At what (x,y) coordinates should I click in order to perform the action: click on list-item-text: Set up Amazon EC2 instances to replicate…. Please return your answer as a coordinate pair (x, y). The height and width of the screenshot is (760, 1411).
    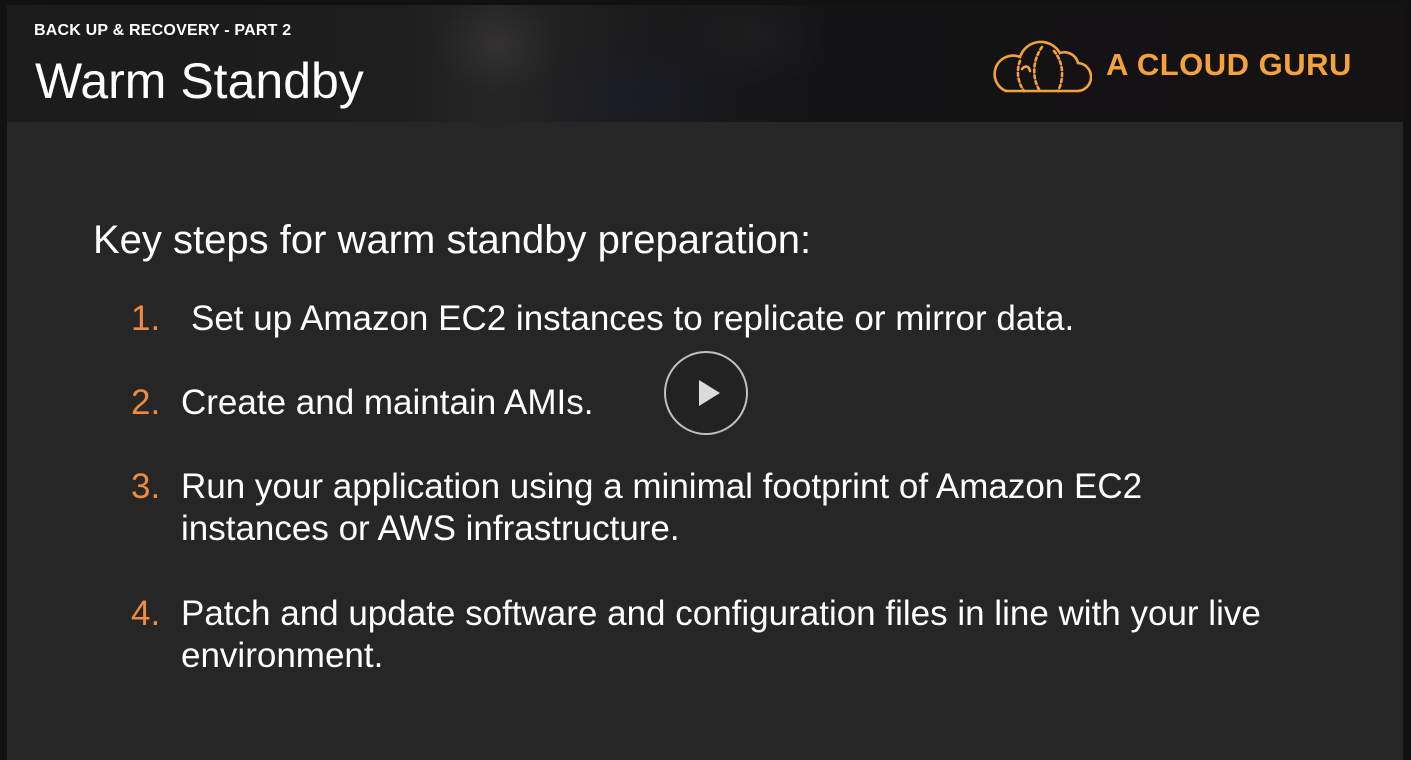
    Looking at the image, I should click on (633, 318).